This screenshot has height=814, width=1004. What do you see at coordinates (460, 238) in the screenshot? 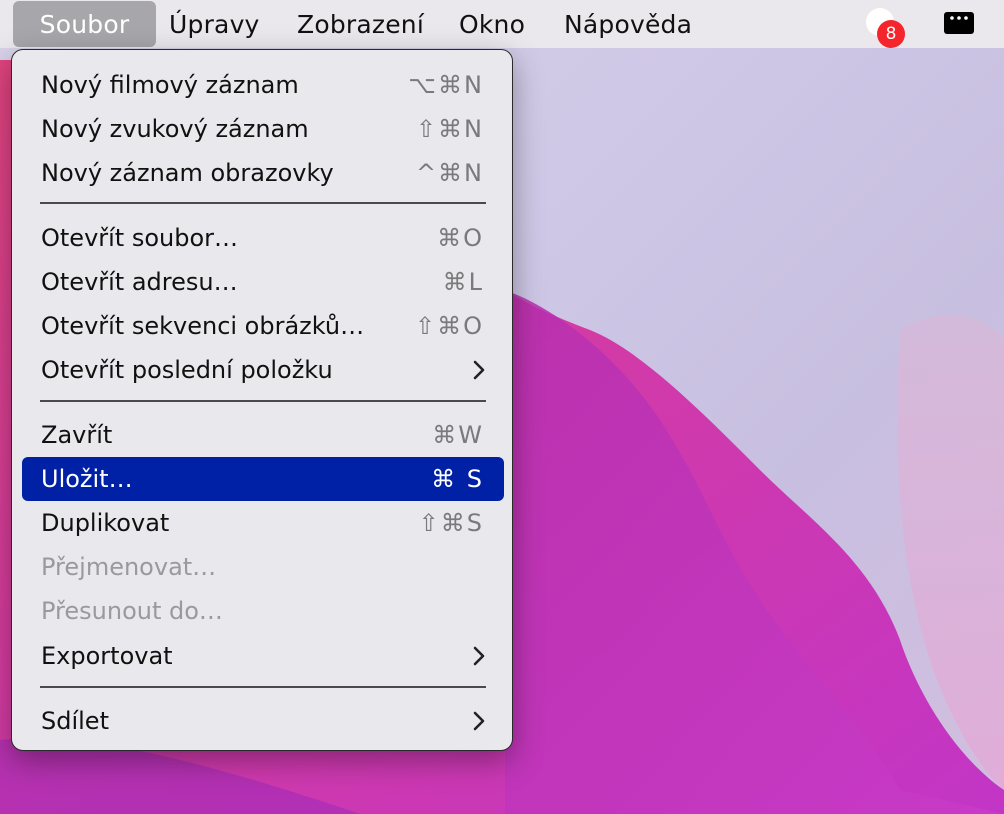
I see `menu-item-shortcut: ⌘O` at bounding box center [460, 238].